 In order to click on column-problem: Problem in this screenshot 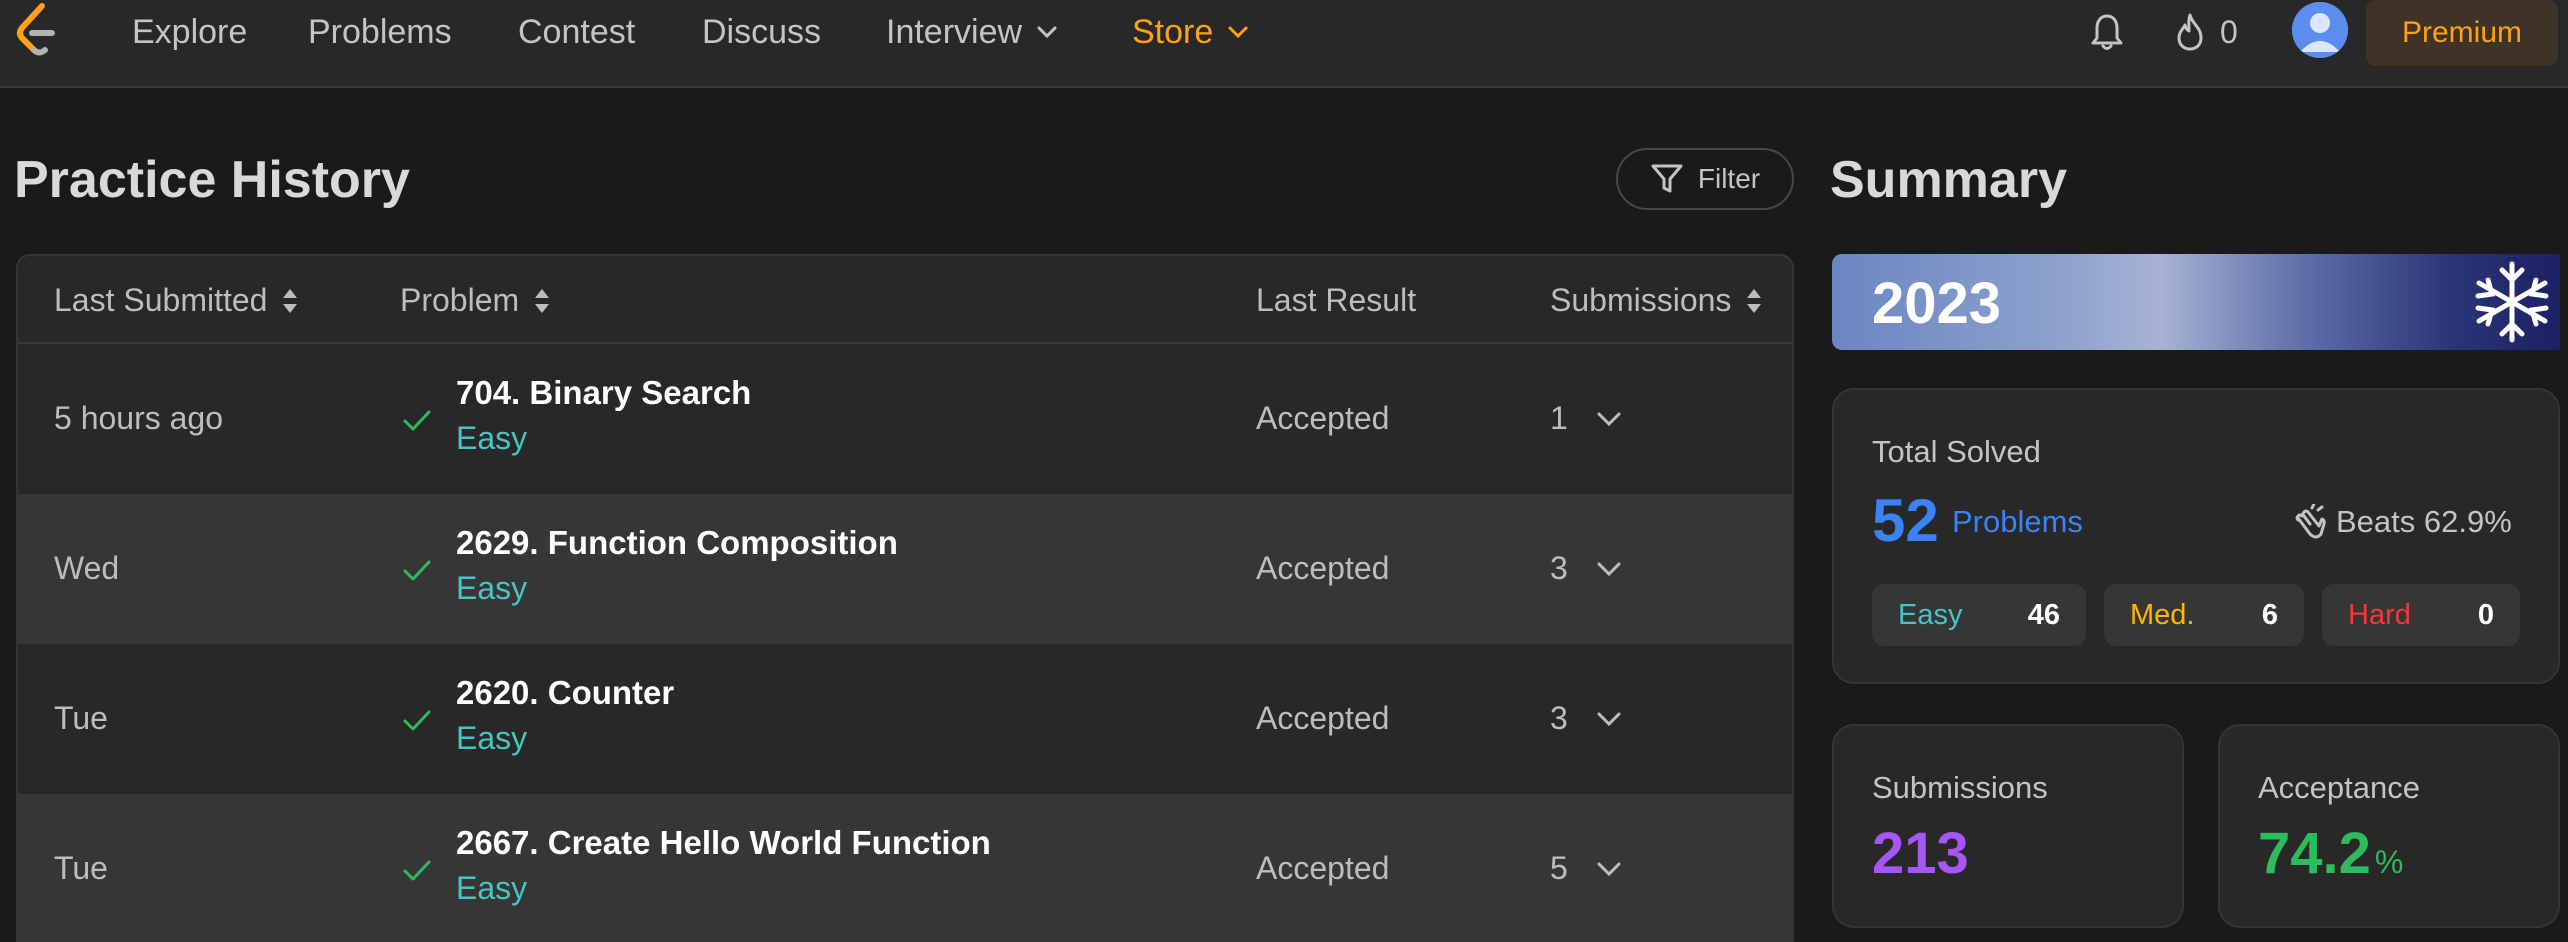, I will do `click(475, 300)`.